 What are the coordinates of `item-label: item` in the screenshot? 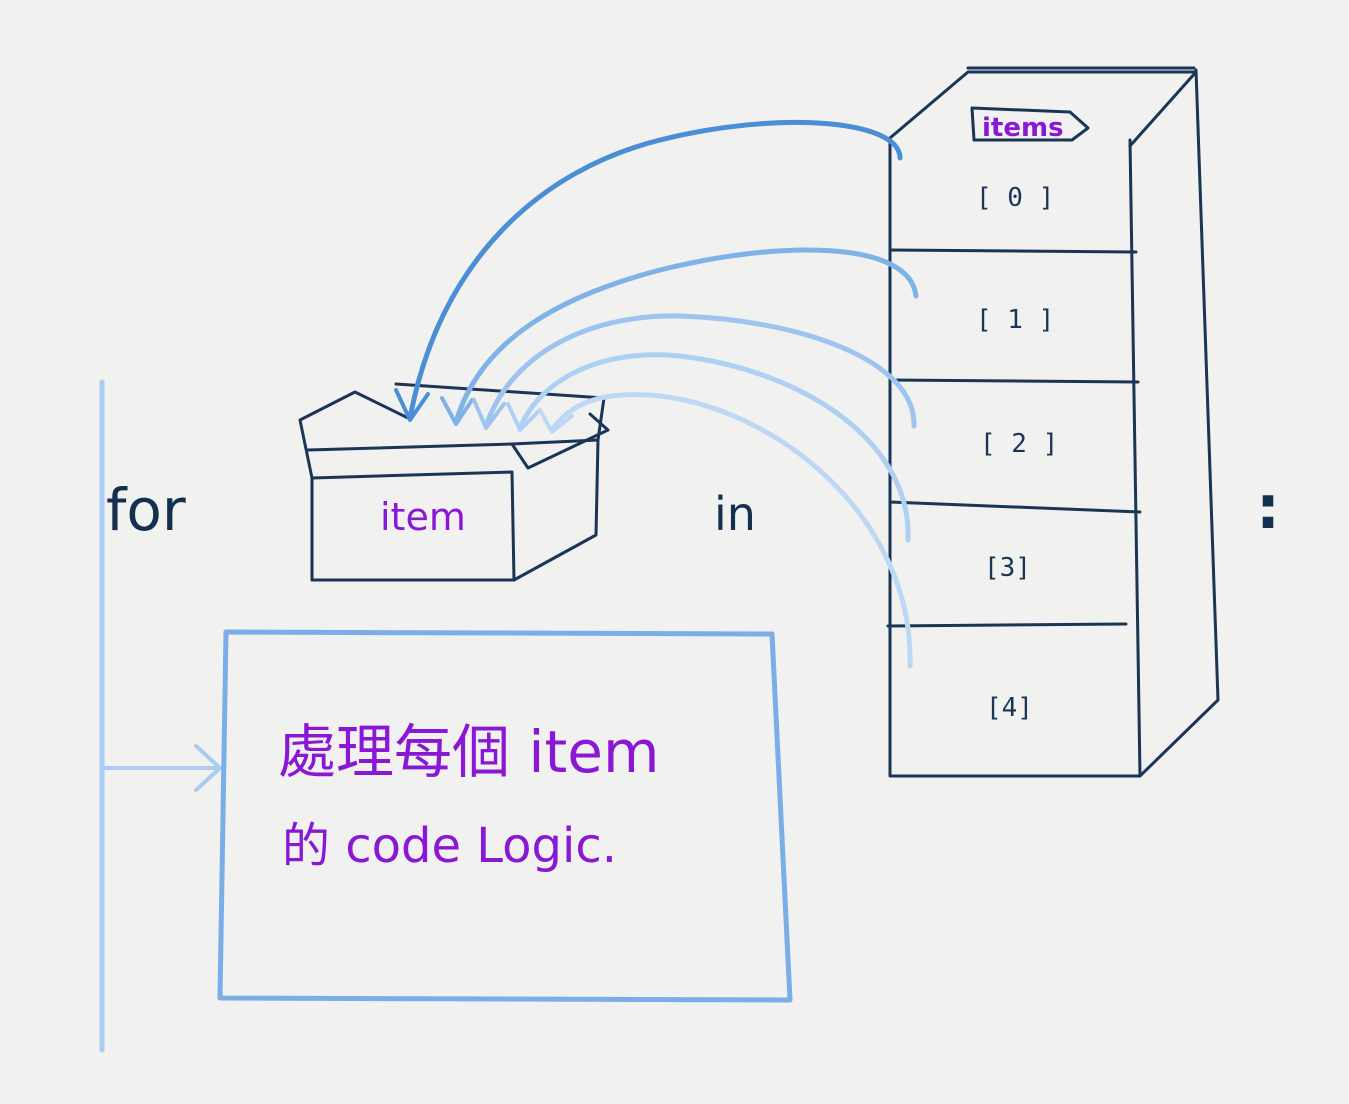 It's located at (423, 517).